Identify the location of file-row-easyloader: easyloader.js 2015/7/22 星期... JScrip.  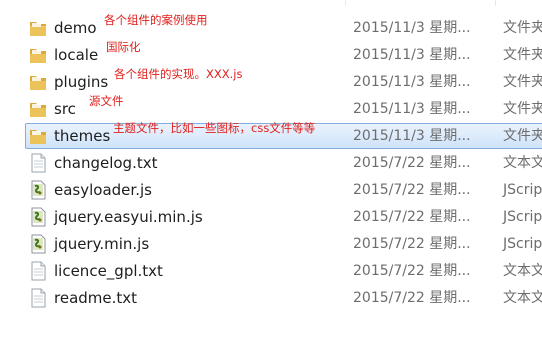
(271, 190).